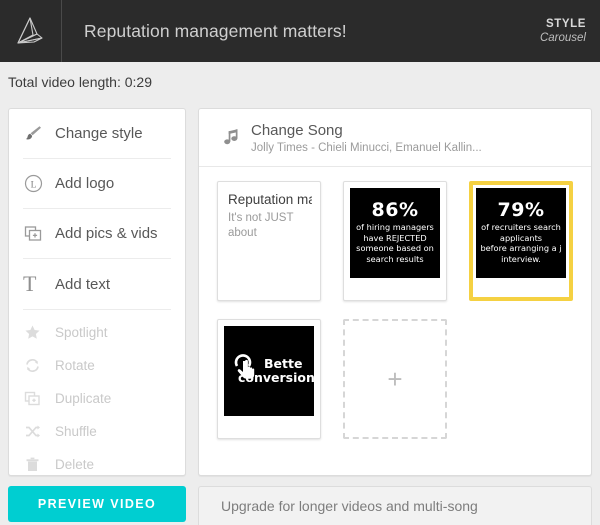 Image resolution: width=600 pixels, height=525 pixels. What do you see at coordinates (261, 225) in the screenshot?
I see `card-subtext: It's not JUST about` at bounding box center [261, 225].